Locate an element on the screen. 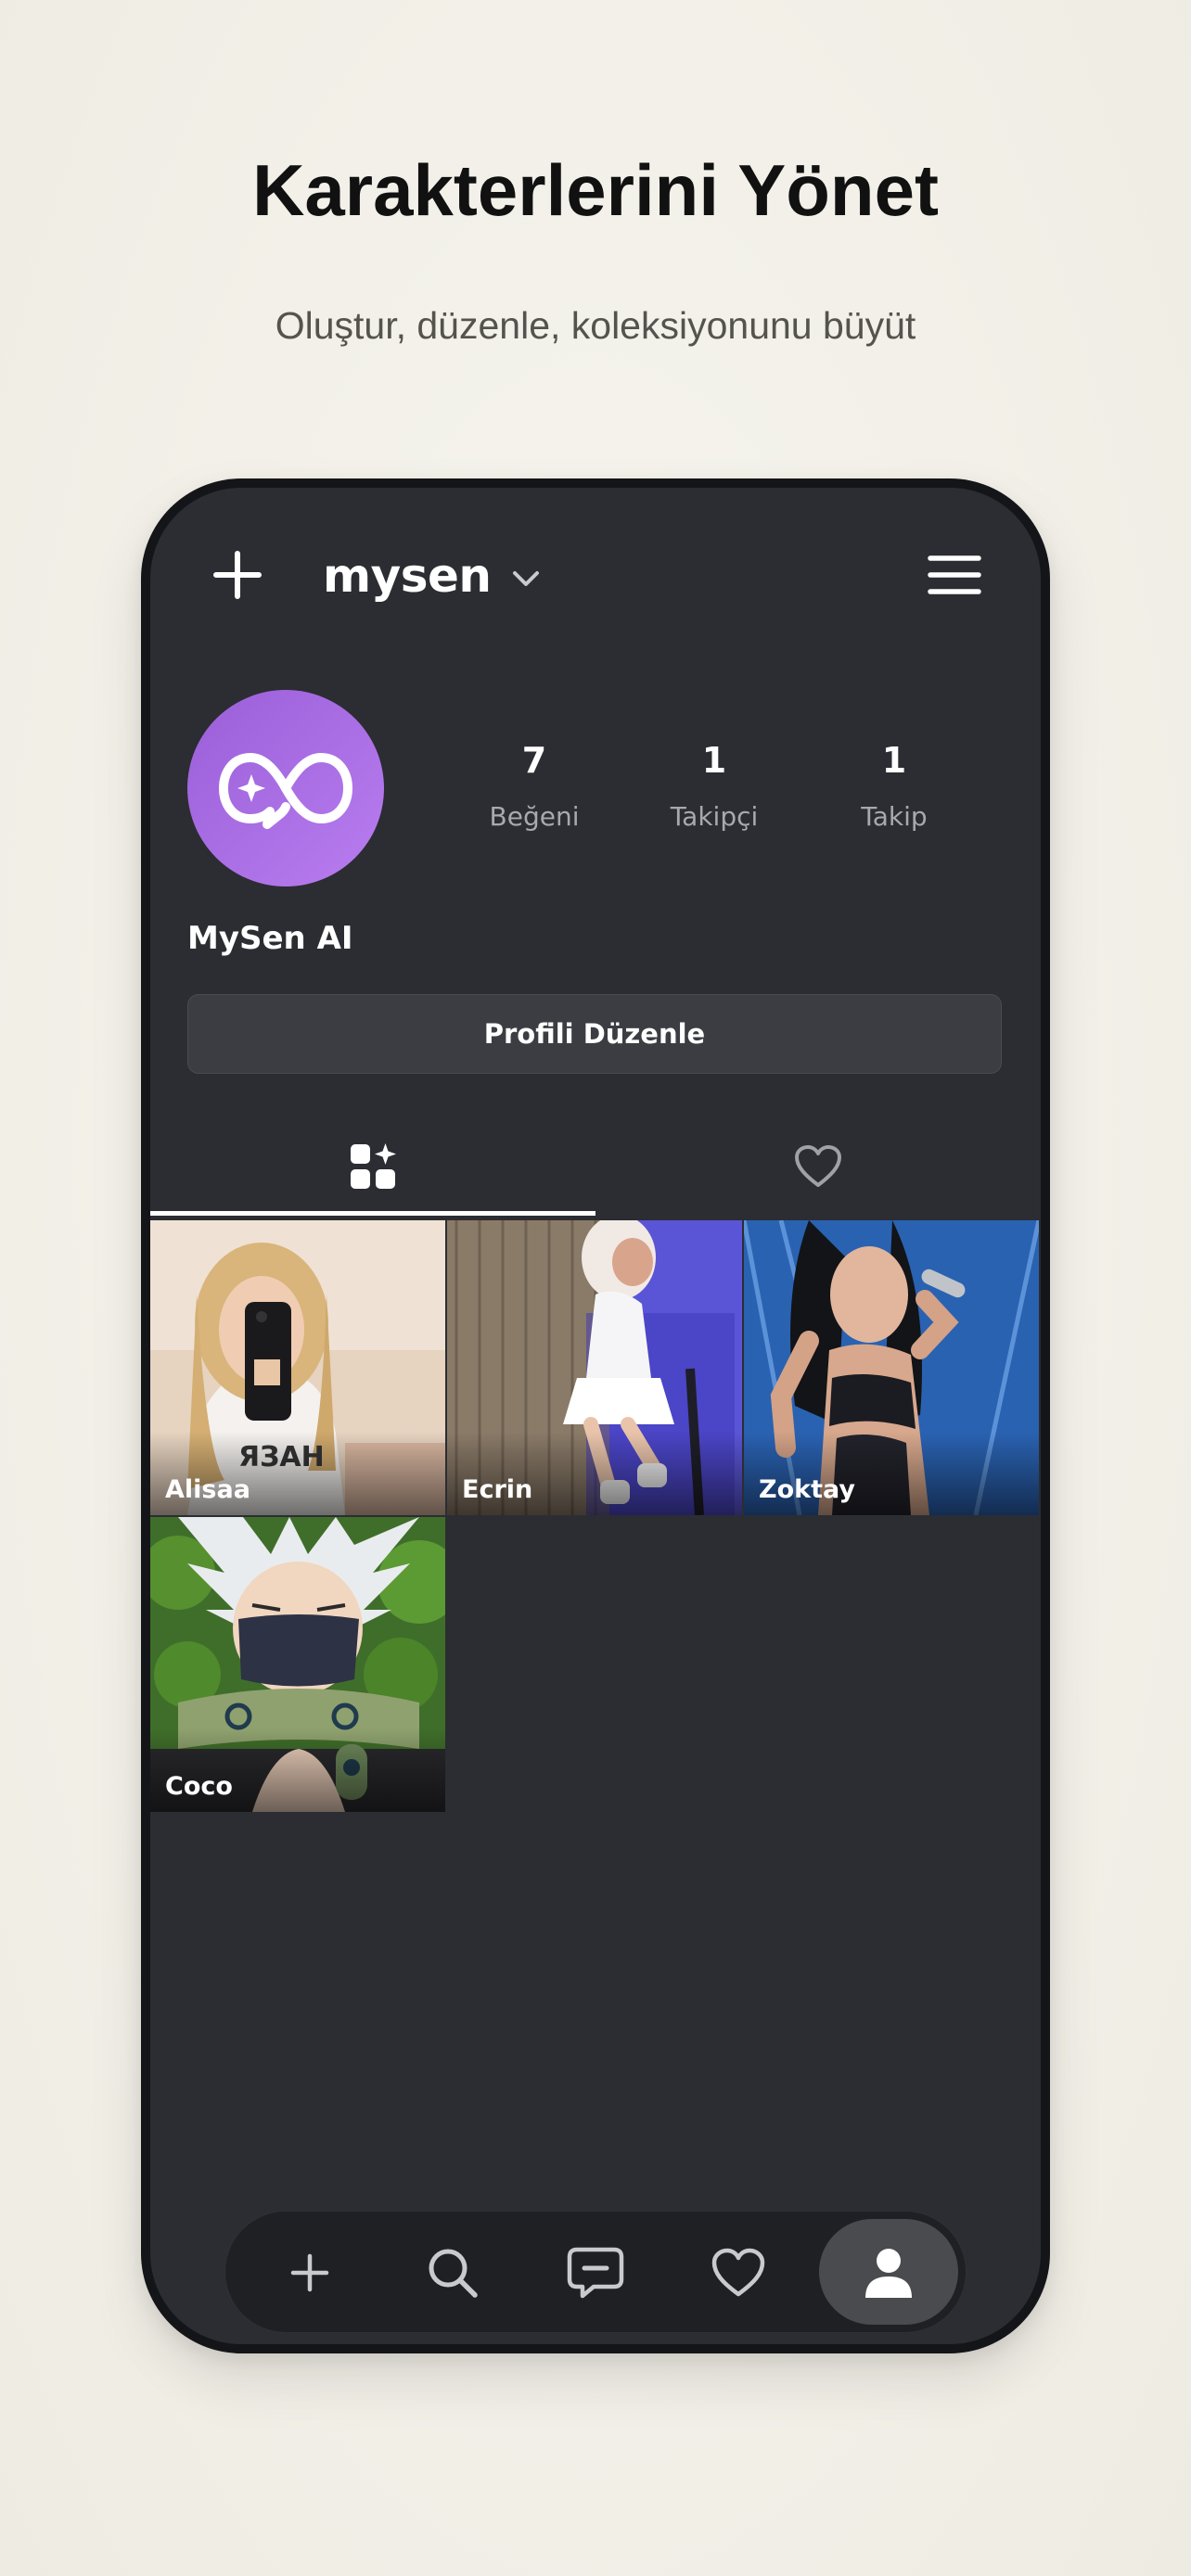  stat-likes-value: 7 is located at coordinates (534, 760).